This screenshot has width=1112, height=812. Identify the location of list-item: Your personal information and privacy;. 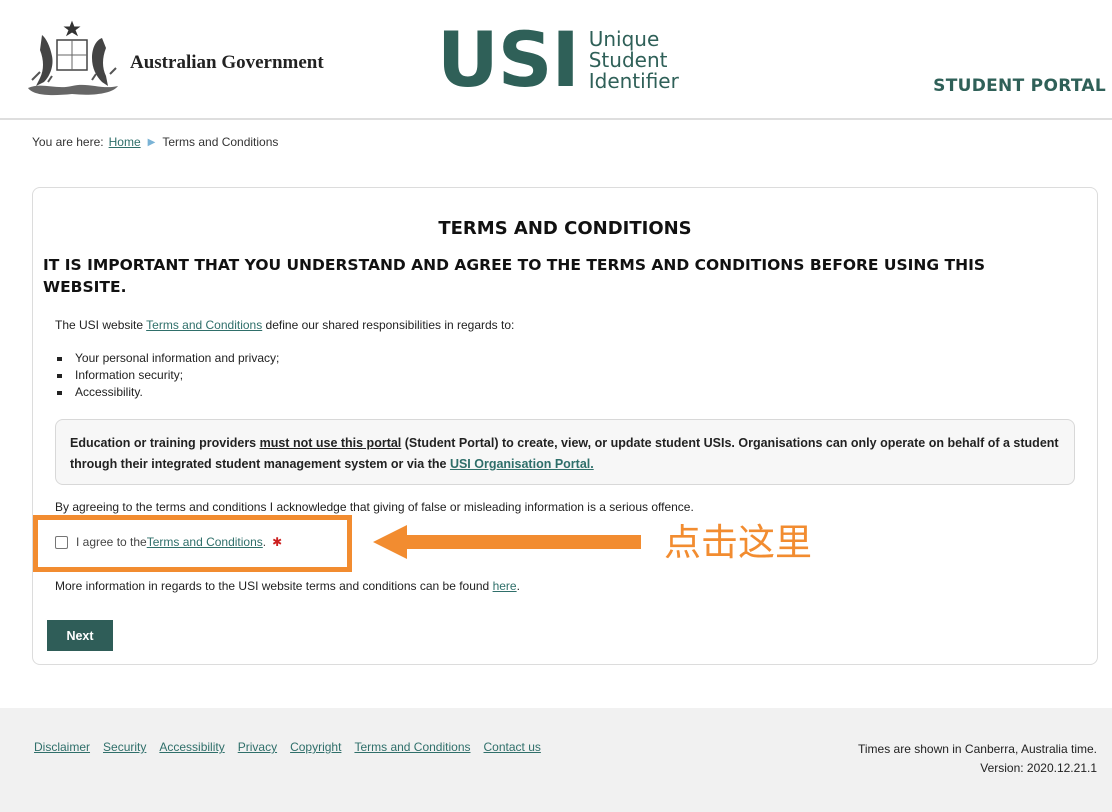
(167, 358).